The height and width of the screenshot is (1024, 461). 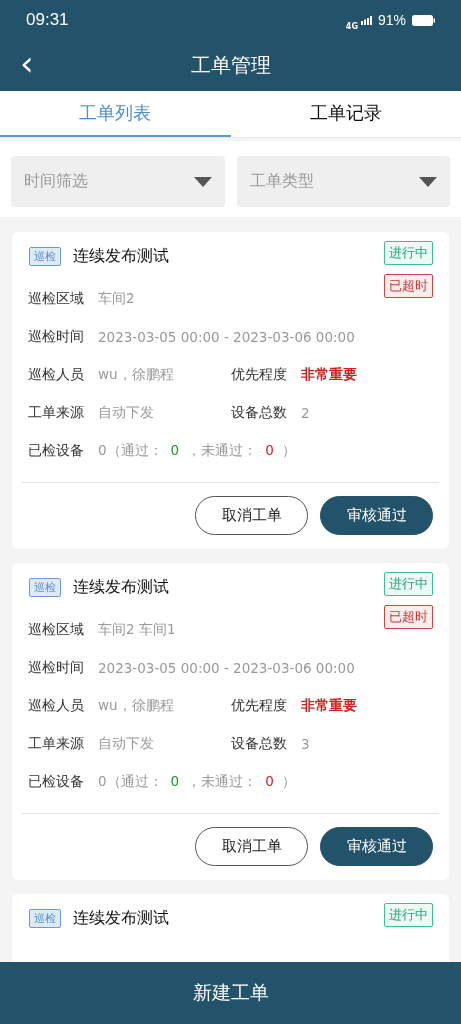 What do you see at coordinates (137, 630) in the screenshot?
I see `field-value: 车间2 车间1` at bounding box center [137, 630].